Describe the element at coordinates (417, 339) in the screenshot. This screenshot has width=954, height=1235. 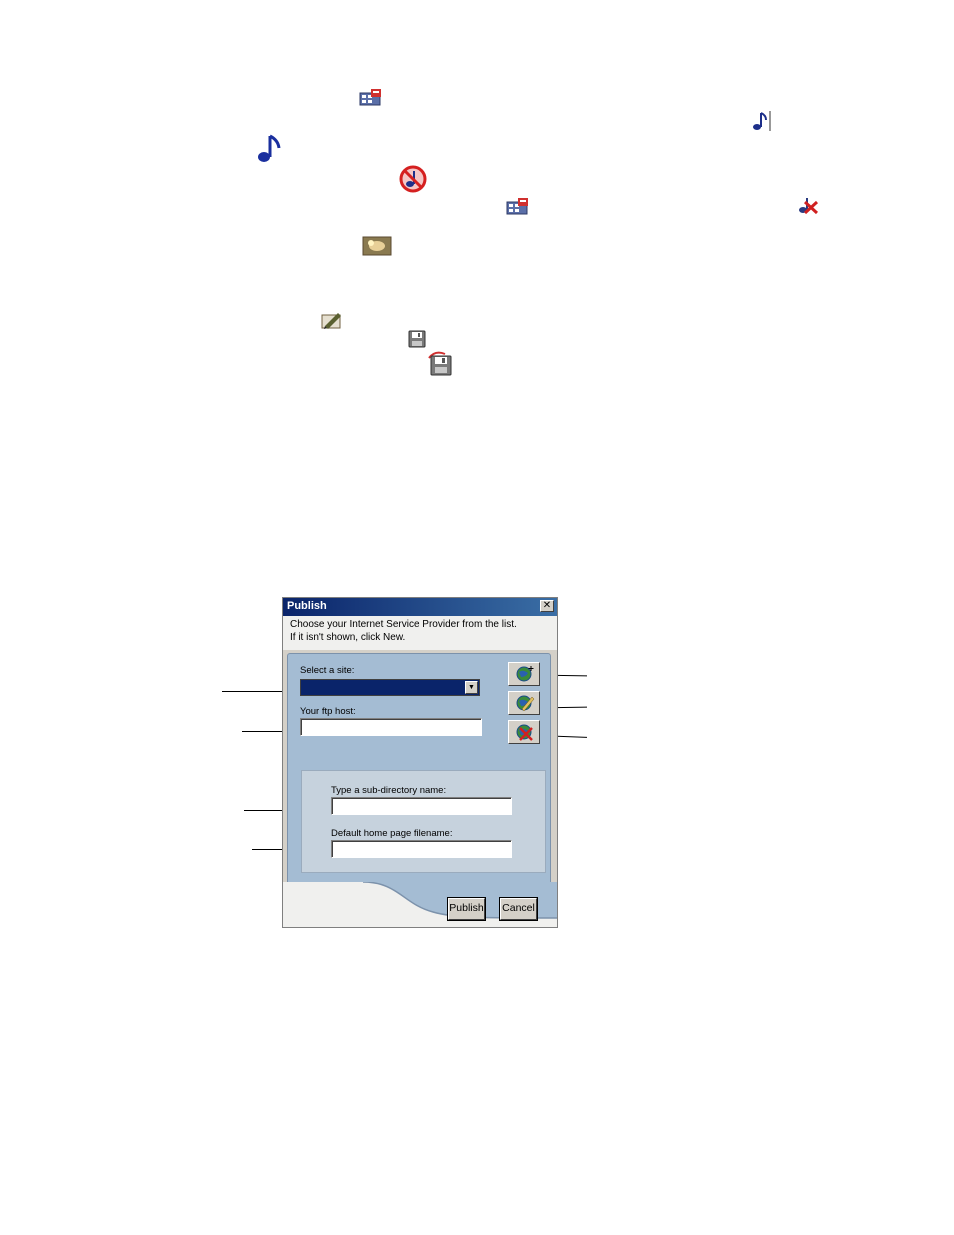
I see `save-icon` at that location.